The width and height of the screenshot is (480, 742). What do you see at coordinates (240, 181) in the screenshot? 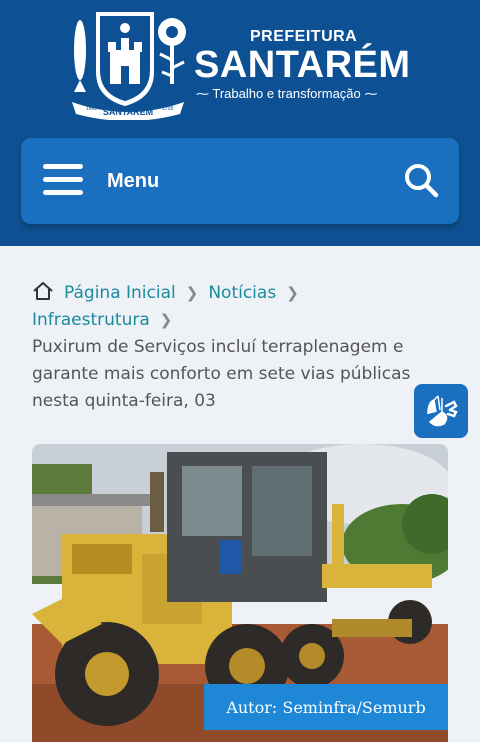
I see `main-menu-bar: Menu` at bounding box center [240, 181].